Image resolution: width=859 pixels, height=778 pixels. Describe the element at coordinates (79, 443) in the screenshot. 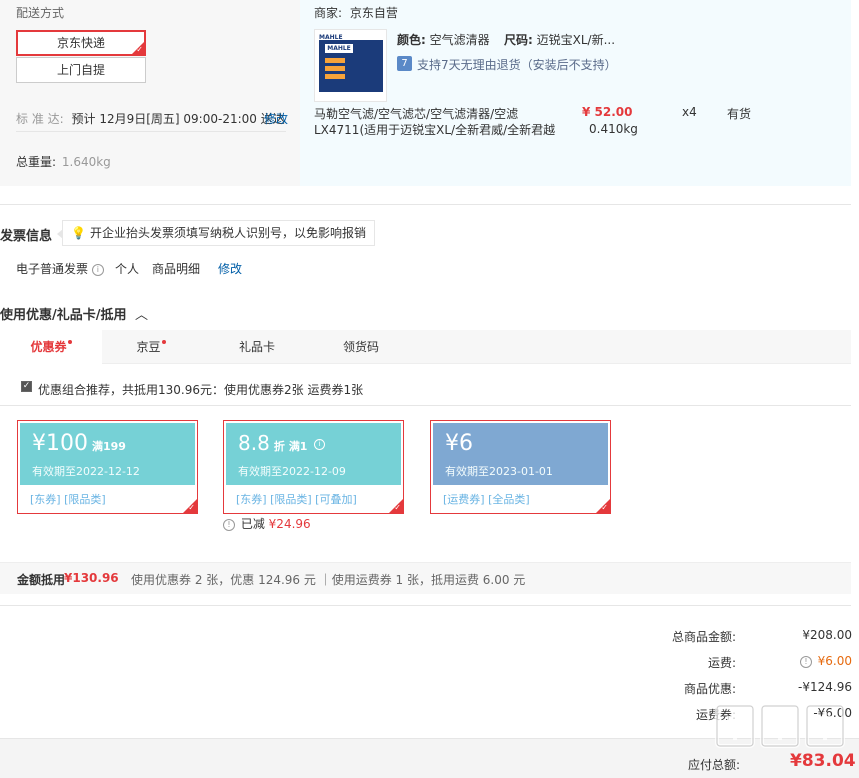

I see `coupon-amount-row: ¥100 满199` at that location.